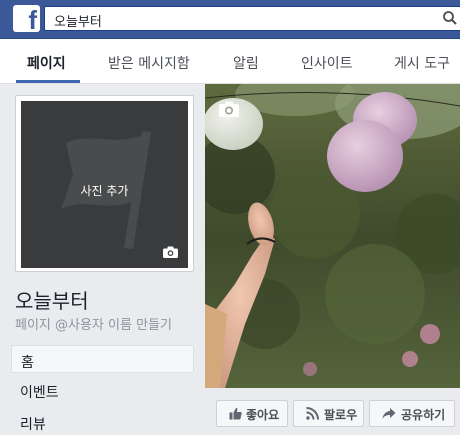  Describe the element at coordinates (102, 390) in the screenshot. I see `sidebar-item-events: 이벤트` at that location.